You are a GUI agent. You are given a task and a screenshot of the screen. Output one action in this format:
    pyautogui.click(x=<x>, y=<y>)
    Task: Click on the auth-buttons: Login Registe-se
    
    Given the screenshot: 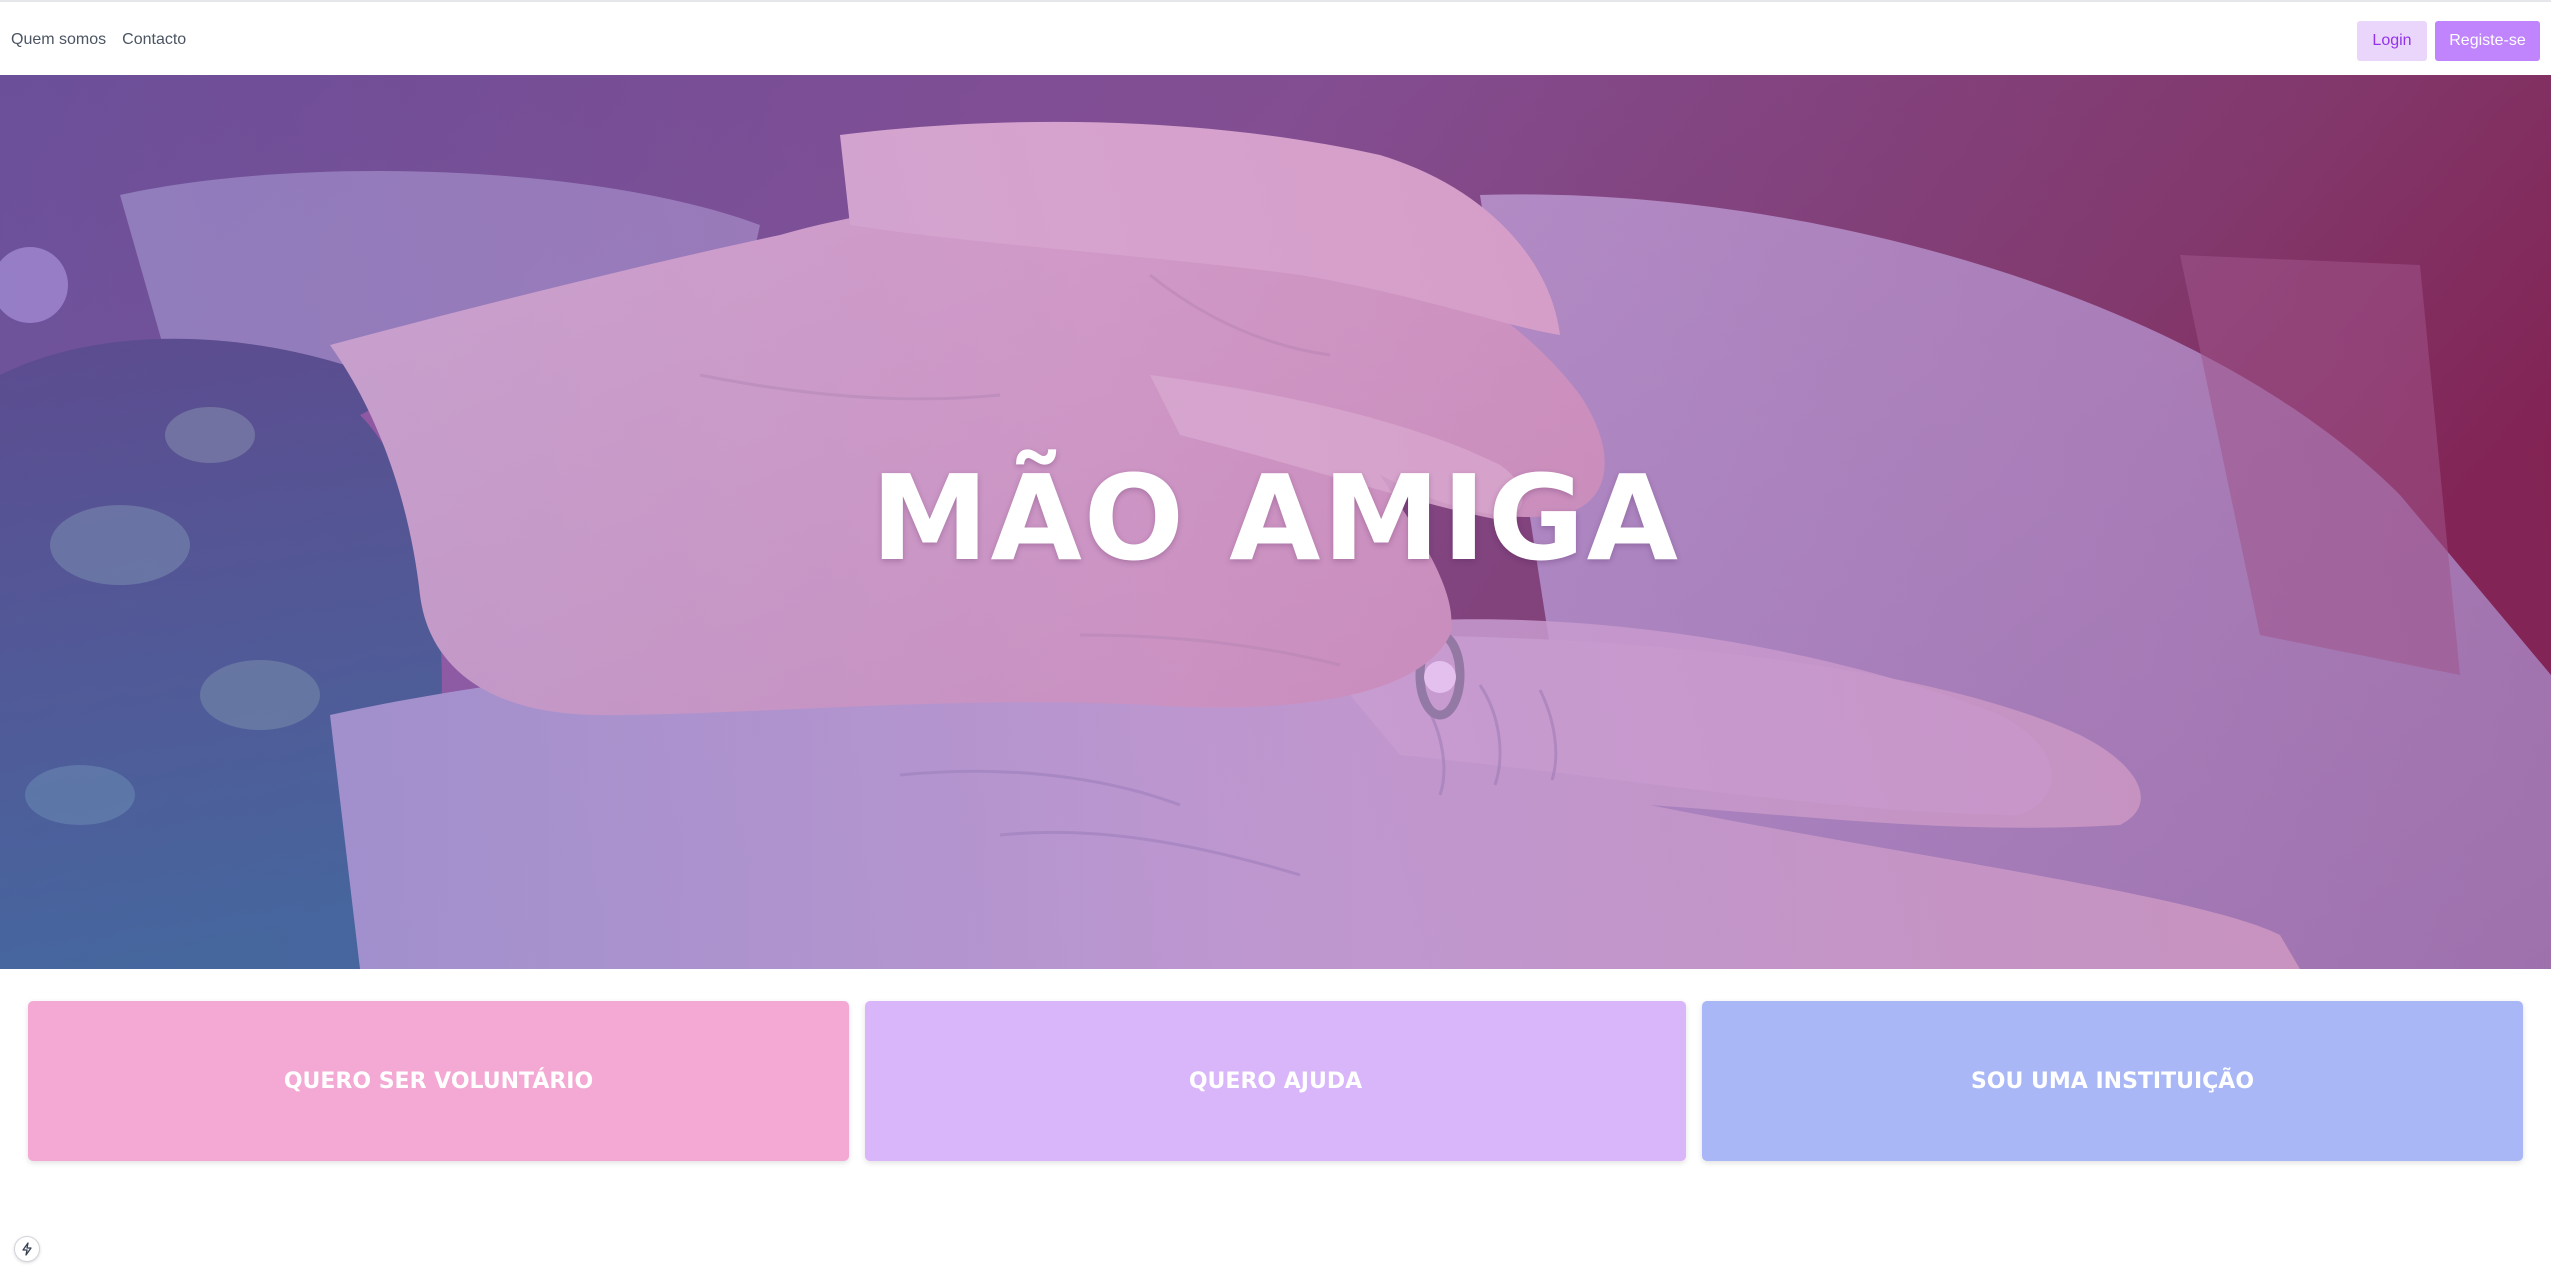 What is the action you would take?
    pyautogui.click(x=2448, y=41)
    